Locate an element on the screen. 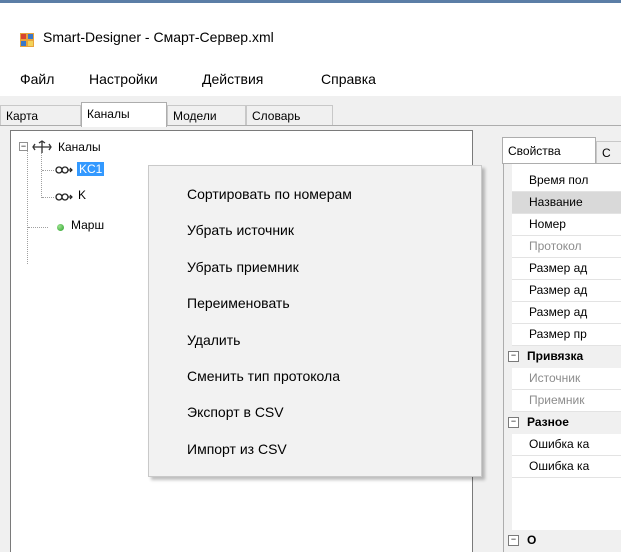 This screenshot has width=621, height=552. category-last-label: О is located at coordinates (532, 540).